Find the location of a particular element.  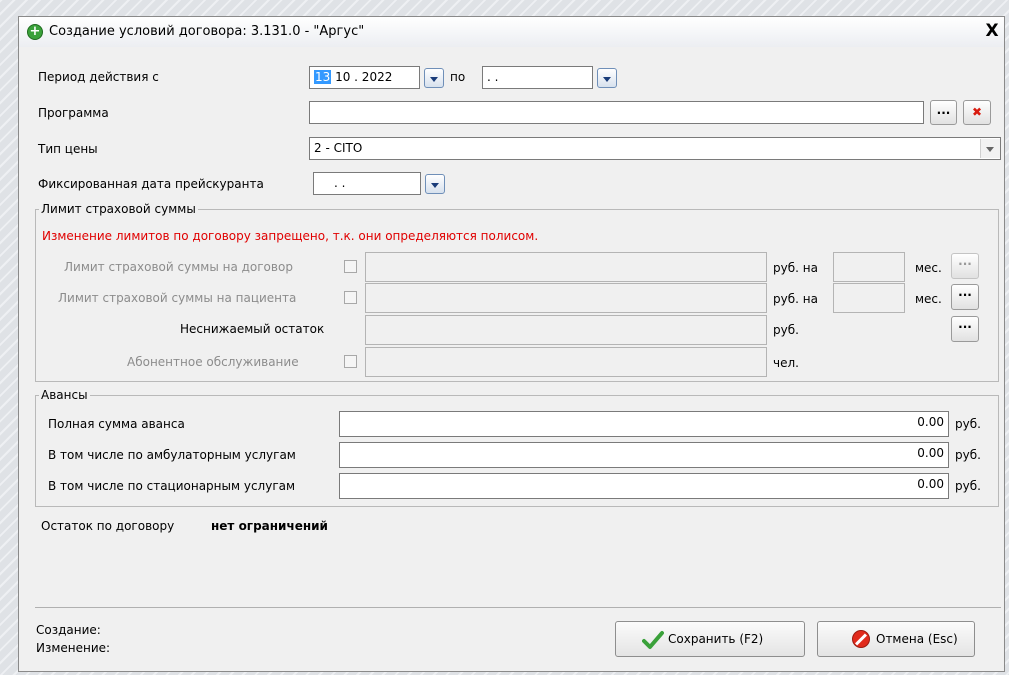

fixed-date-dropdown-icon is located at coordinates (435, 184).